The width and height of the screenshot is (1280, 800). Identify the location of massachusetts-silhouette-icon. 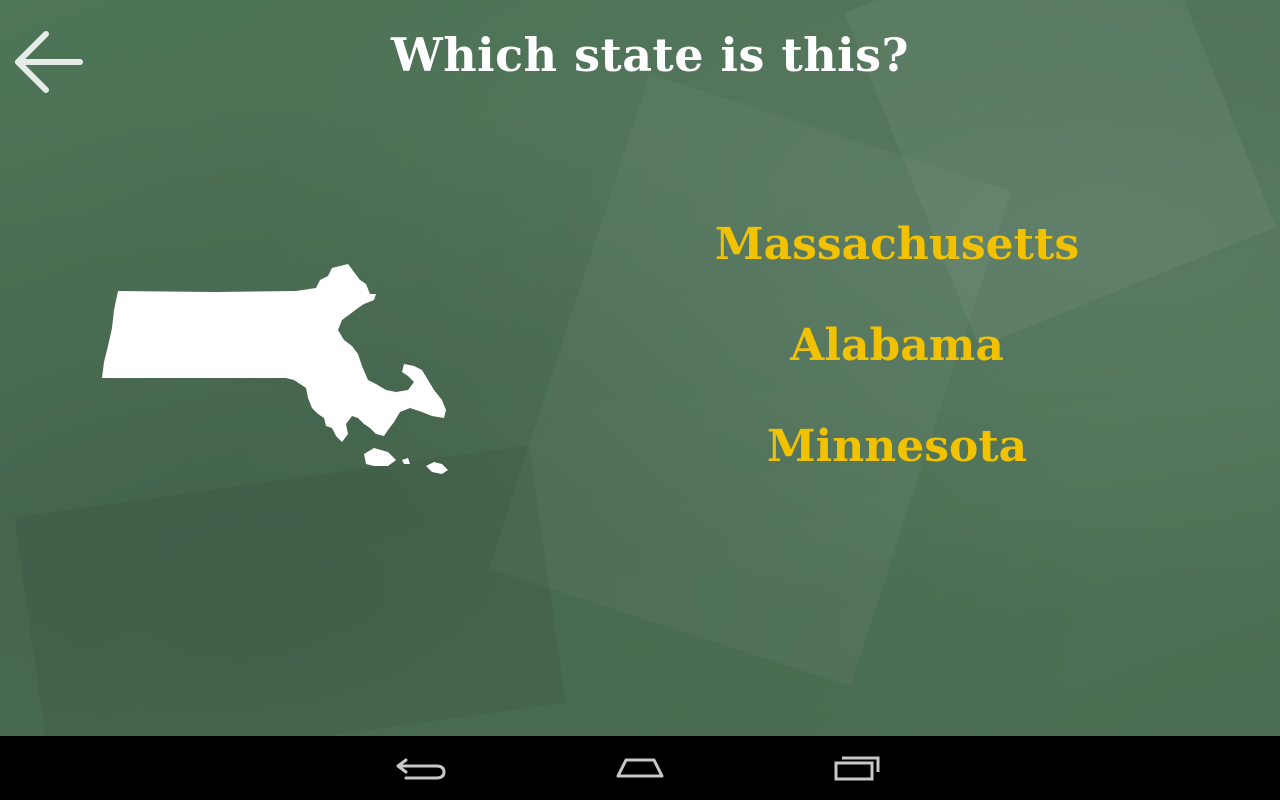
(275, 369).